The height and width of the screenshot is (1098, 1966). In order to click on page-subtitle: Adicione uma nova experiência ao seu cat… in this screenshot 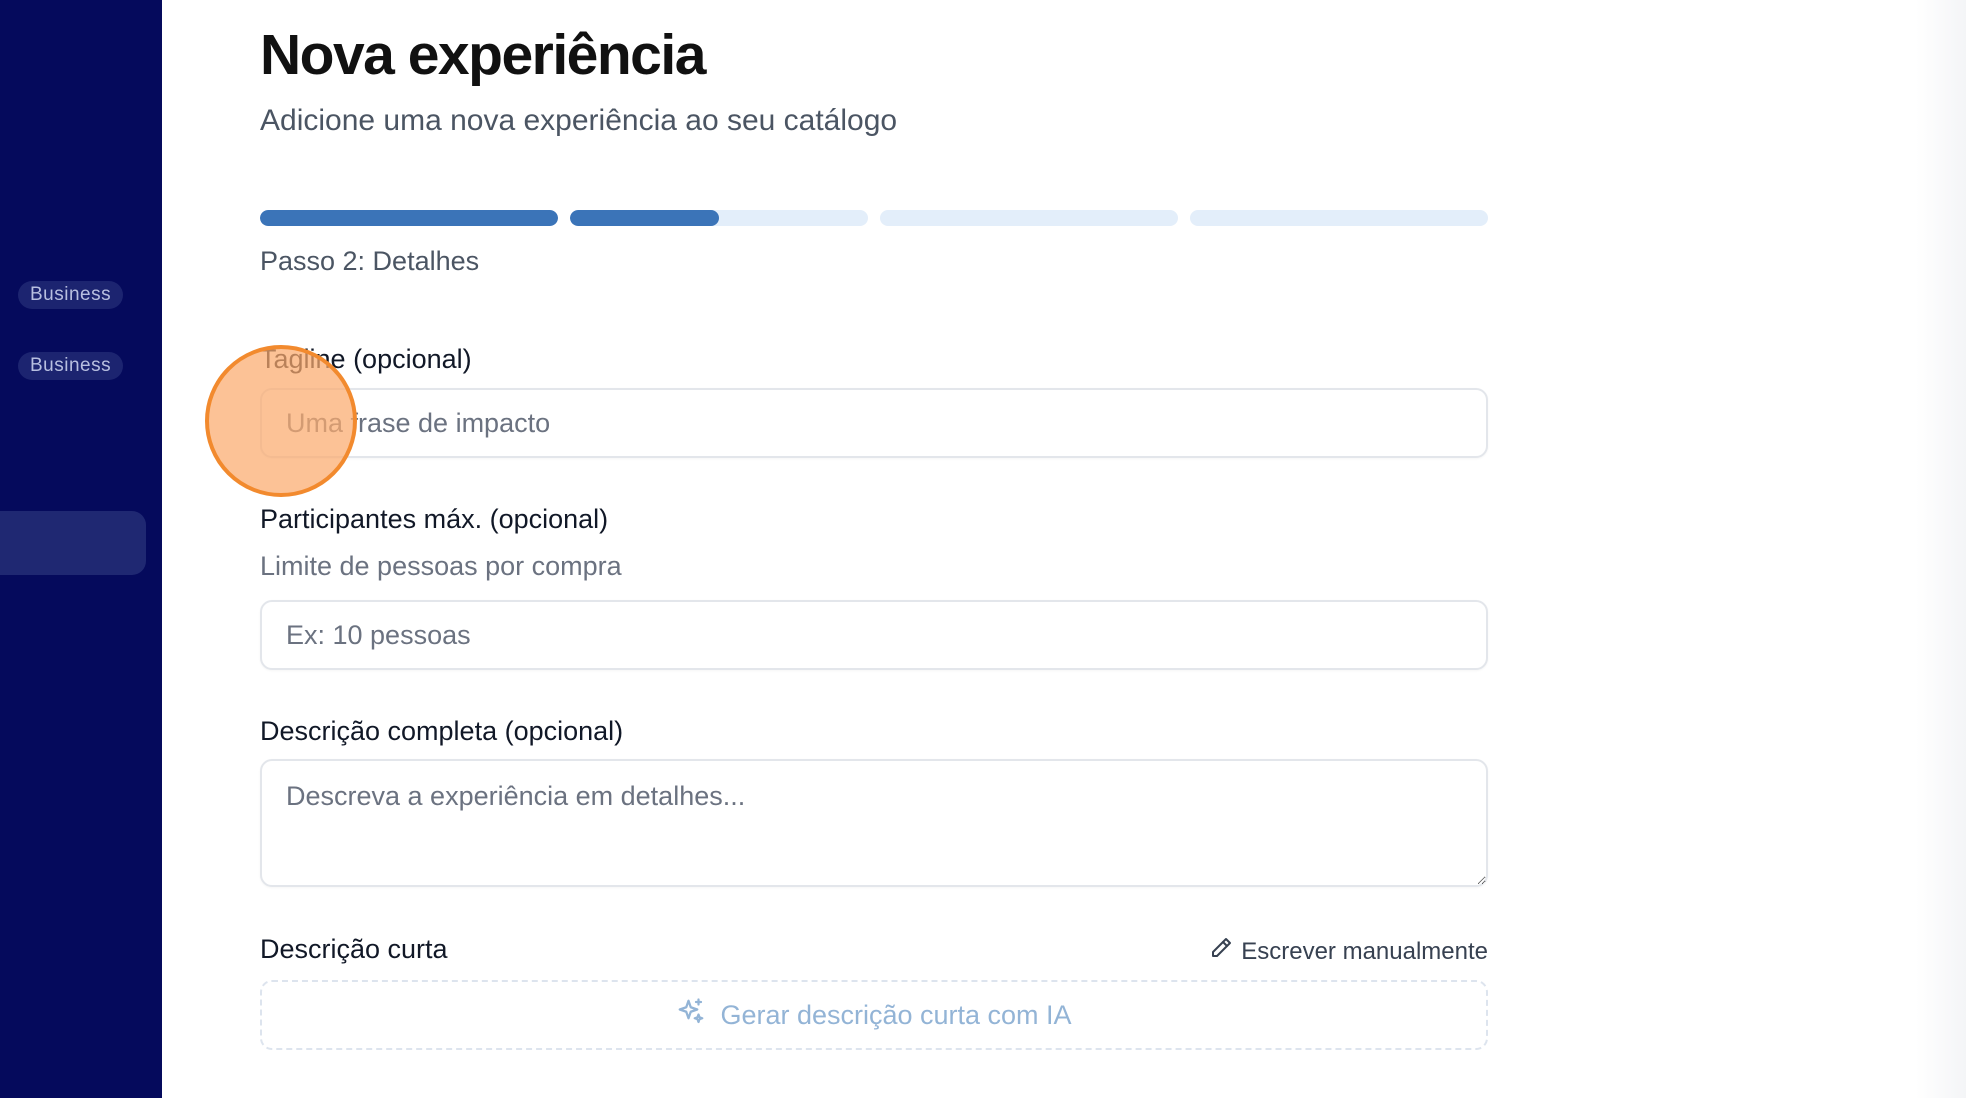, I will do `click(579, 120)`.